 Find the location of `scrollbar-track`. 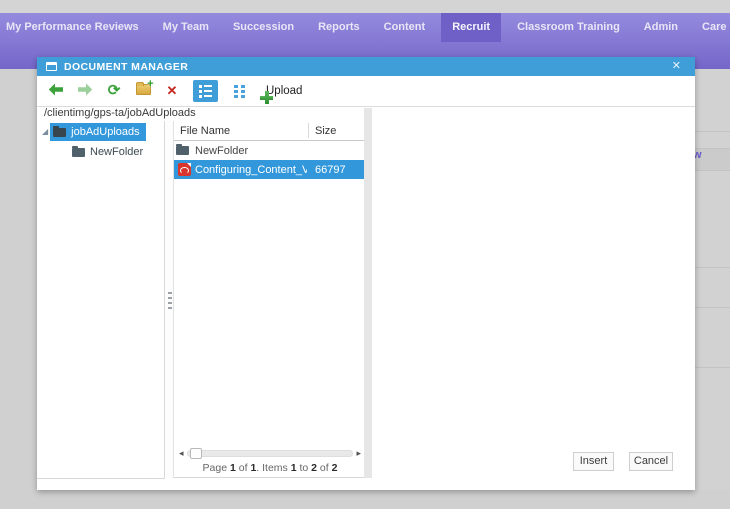

scrollbar-track is located at coordinates (270, 453).